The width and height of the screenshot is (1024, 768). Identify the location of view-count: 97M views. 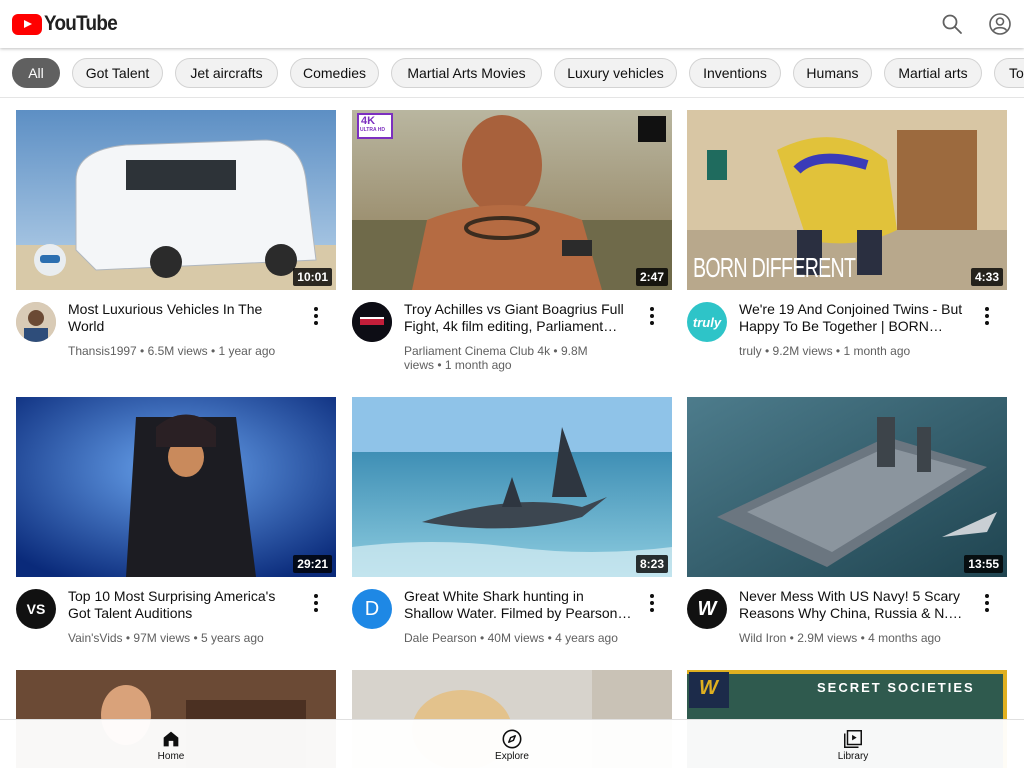
(162, 638).